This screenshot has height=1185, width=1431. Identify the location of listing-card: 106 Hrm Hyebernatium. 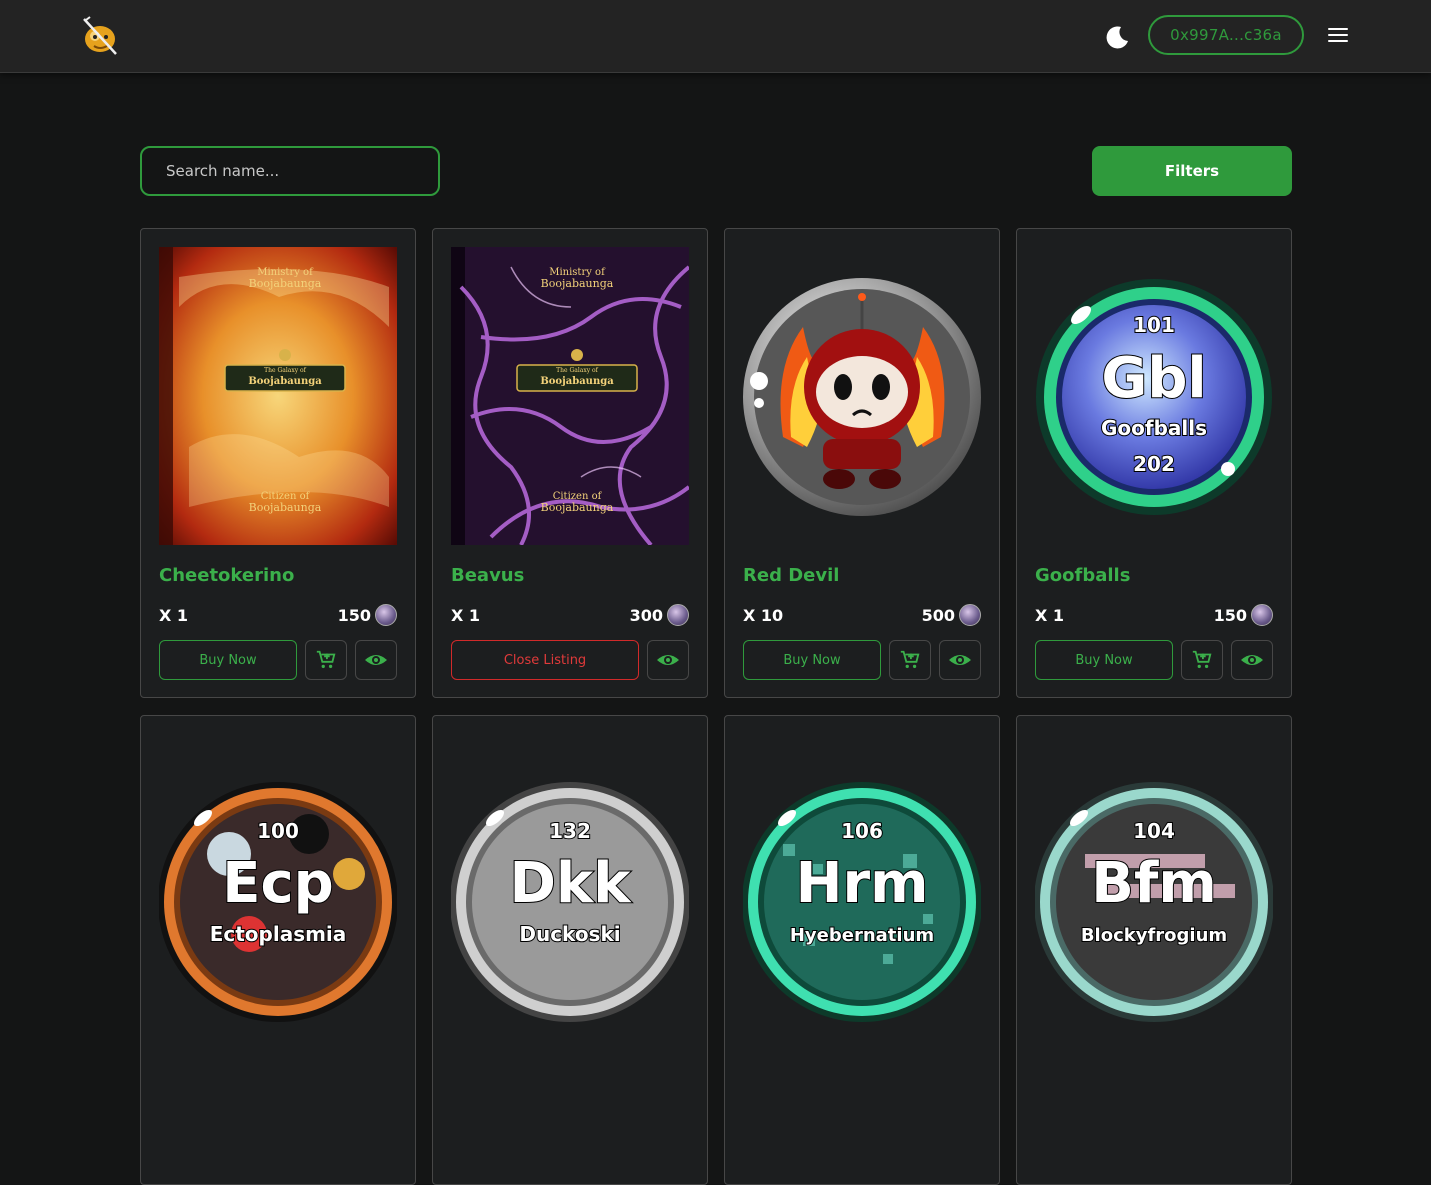
(862, 950).